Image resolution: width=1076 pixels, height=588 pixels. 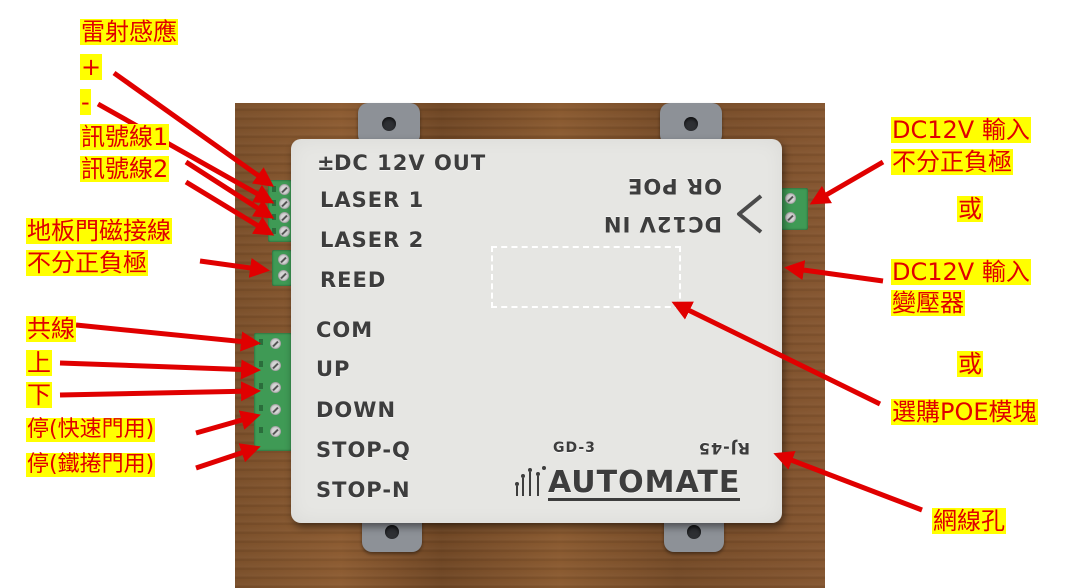 I want to click on dc-out-sign: ±, so click(x=326, y=163).